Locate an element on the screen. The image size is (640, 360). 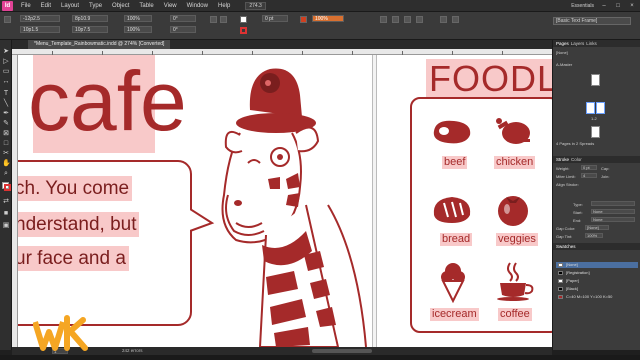
swatch-row: [Paper] is located at coordinates (597, 281).